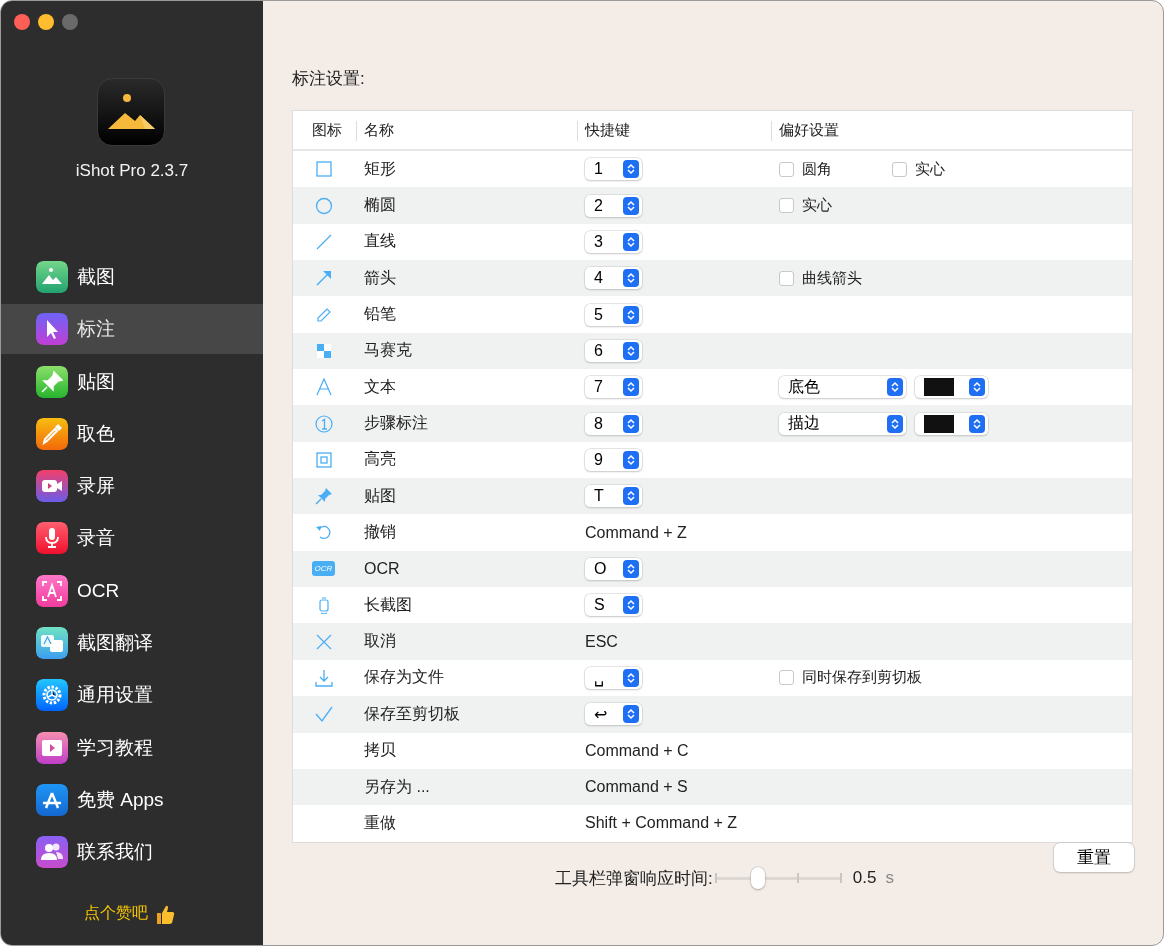  Describe the element at coordinates (613, 459) in the screenshot. I see `shortcut-popup: 9` at that location.